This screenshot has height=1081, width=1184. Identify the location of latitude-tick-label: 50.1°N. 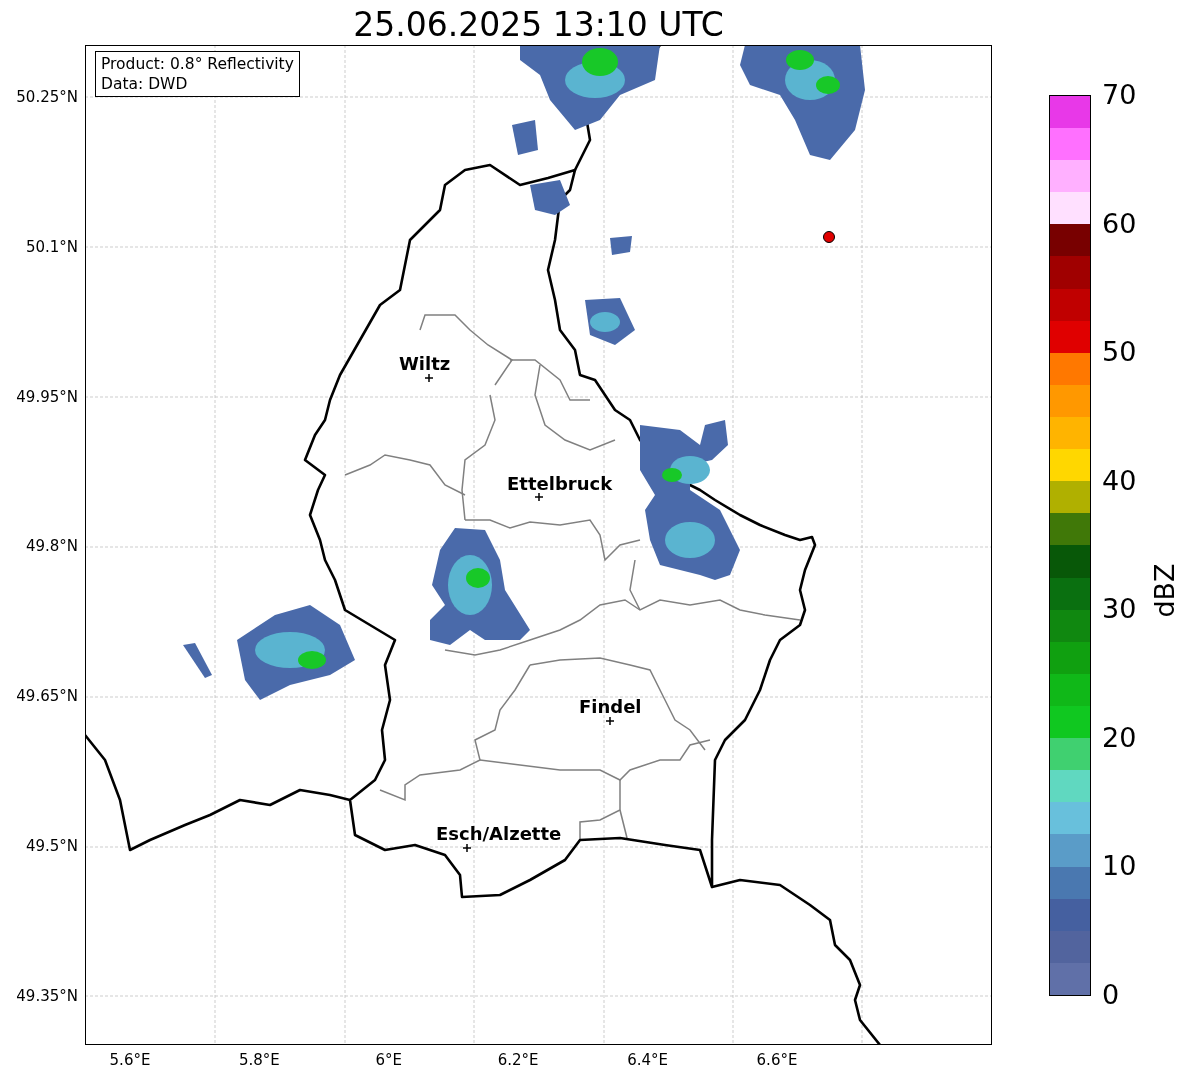
(51, 246).